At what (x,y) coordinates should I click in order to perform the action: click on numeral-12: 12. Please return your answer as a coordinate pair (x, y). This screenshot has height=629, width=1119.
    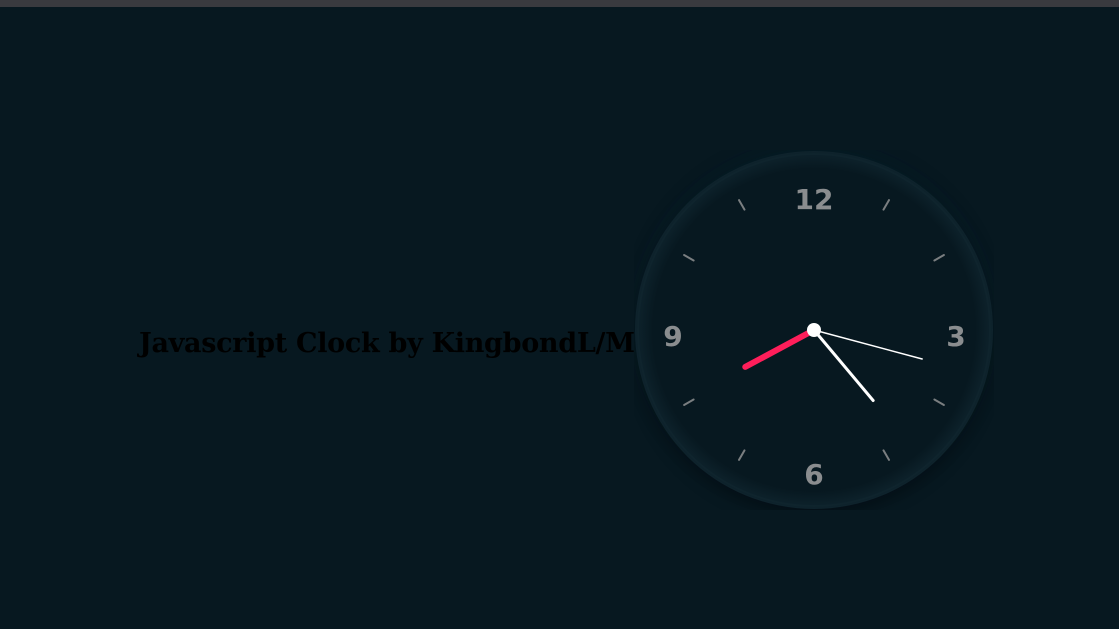
    Looking at the image, I should click on (814, 199).